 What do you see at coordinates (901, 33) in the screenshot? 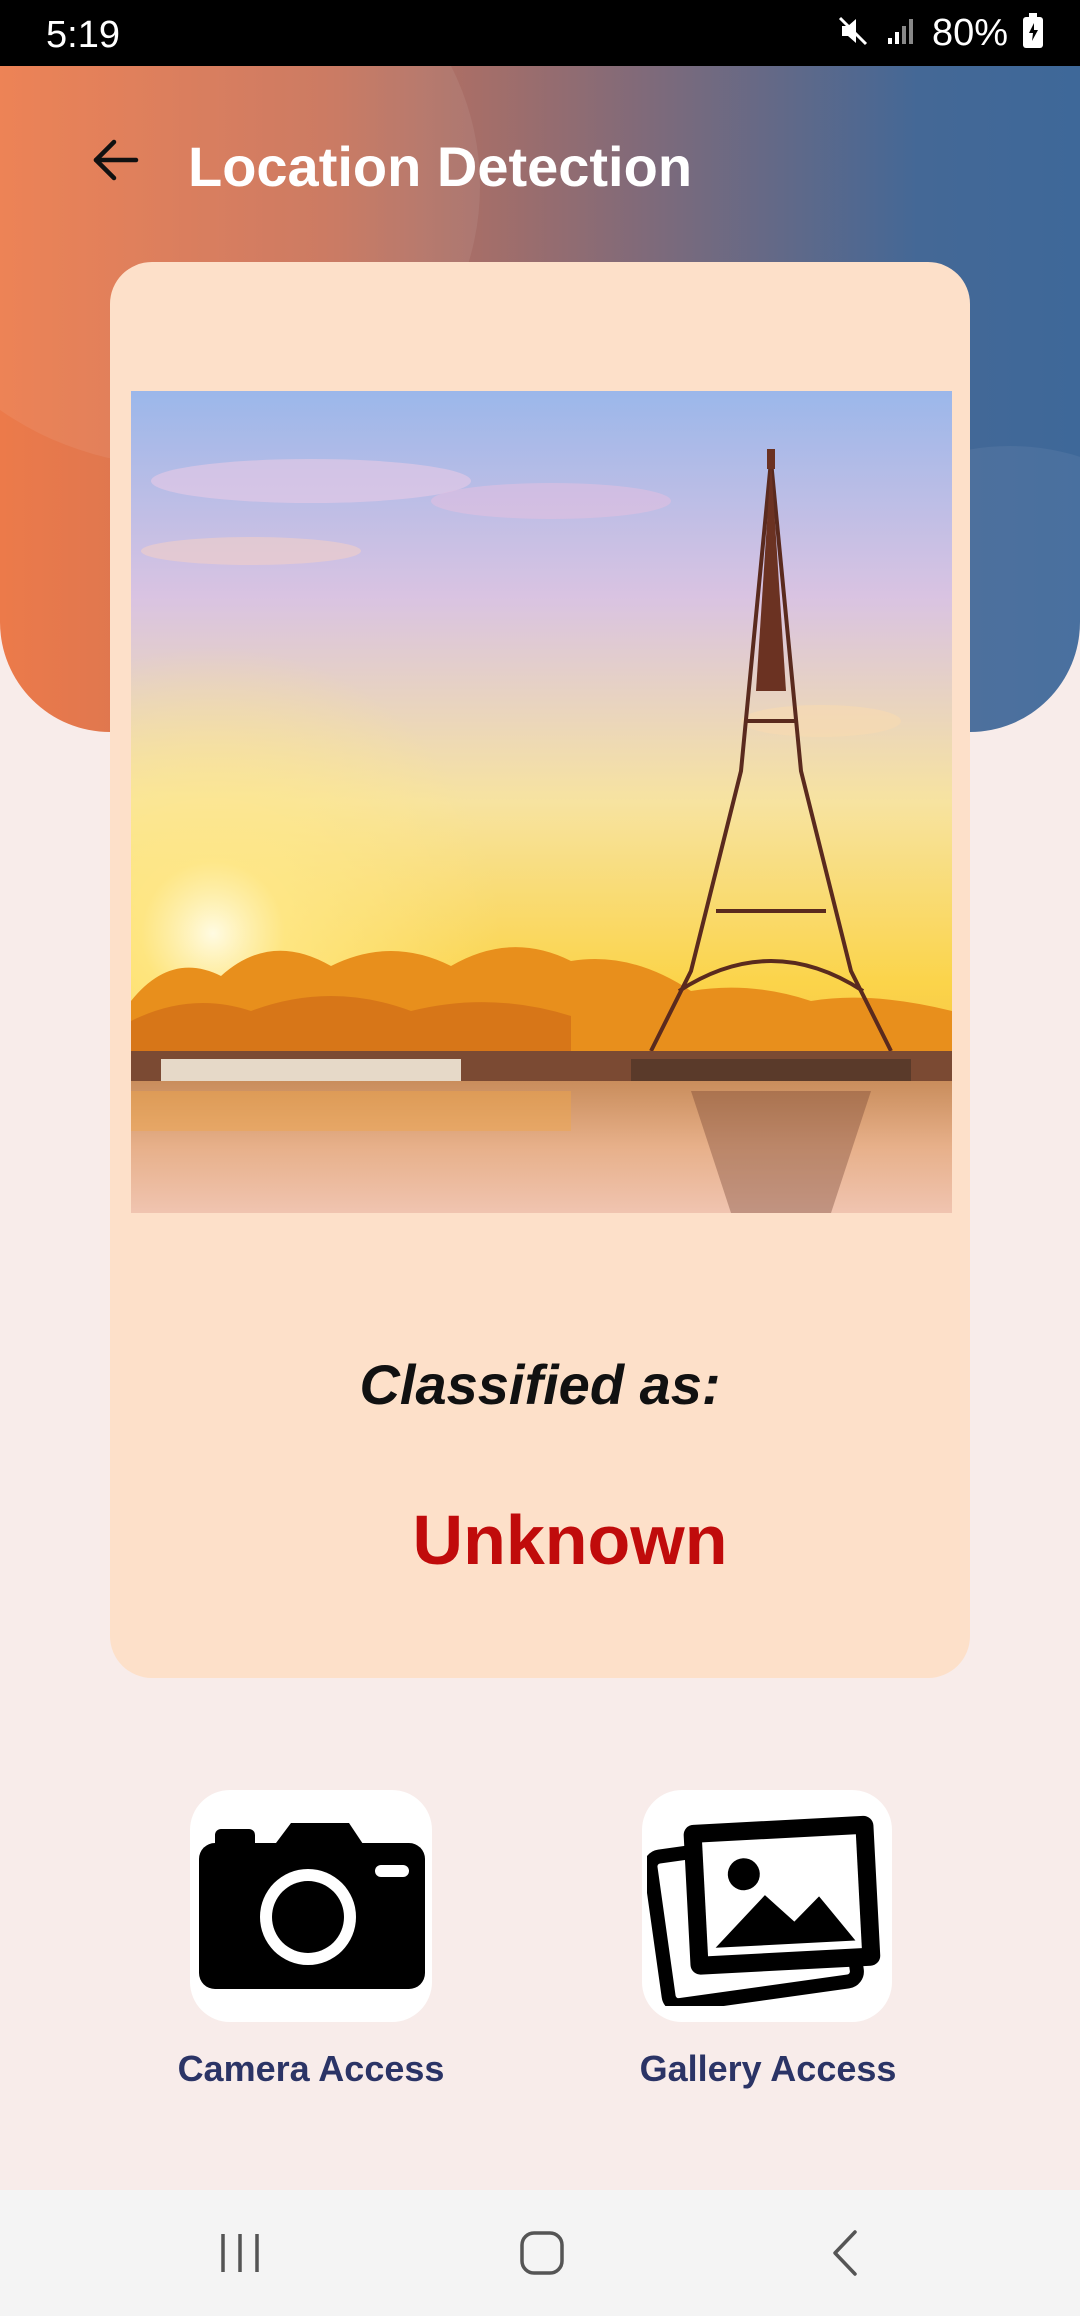
I see `signal-icon` at bounding box center [901, 33].